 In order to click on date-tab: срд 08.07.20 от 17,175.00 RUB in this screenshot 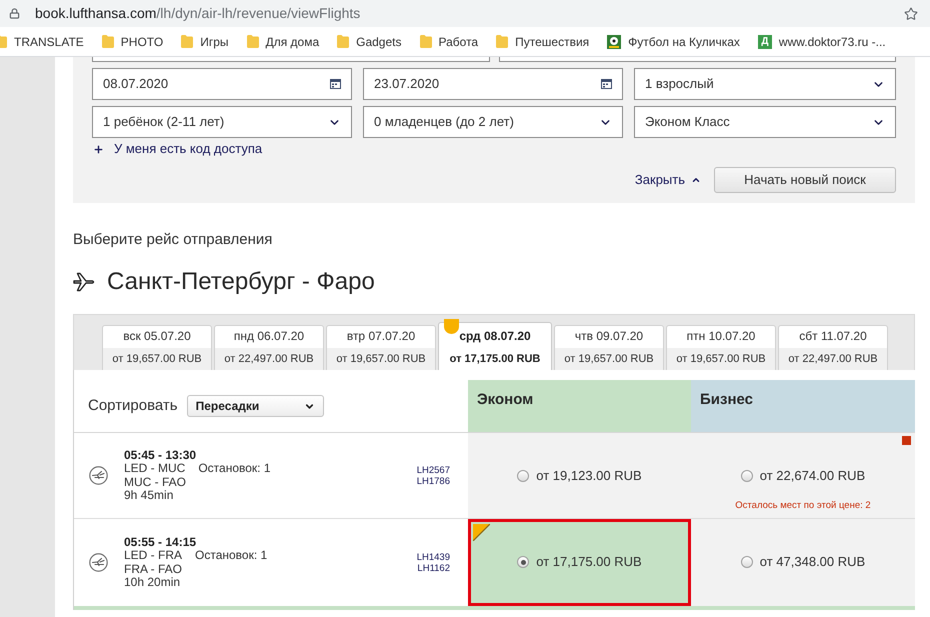, I will do `click(495, 346)`.